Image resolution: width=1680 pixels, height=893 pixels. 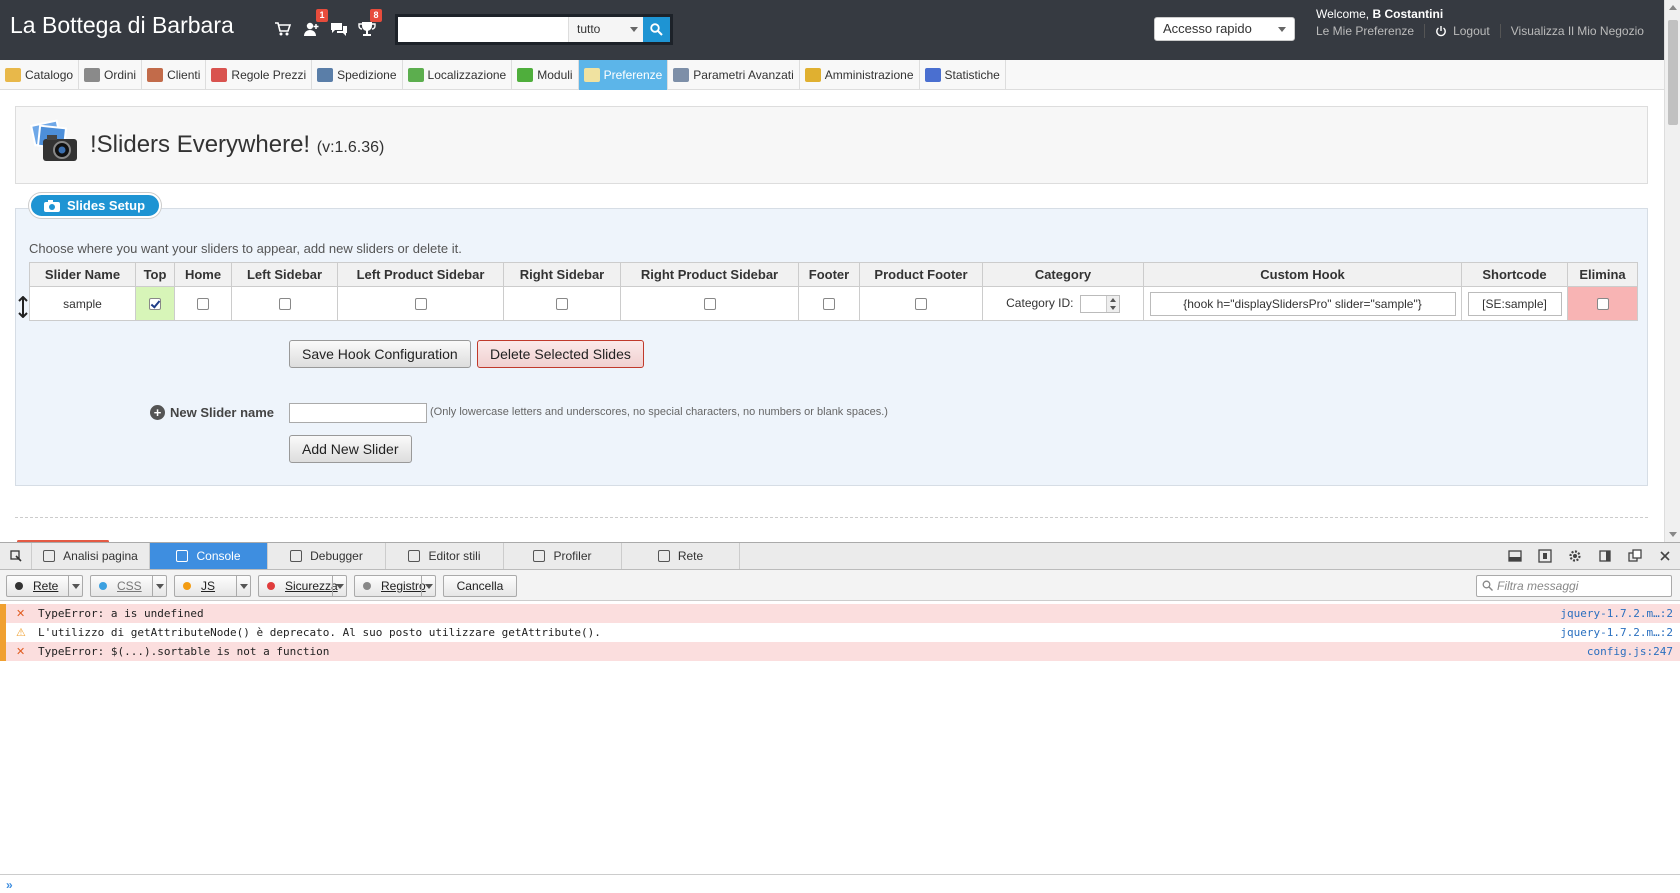 I want to click on nav-item-clienti: Clienti, so click(x=174, y=75).